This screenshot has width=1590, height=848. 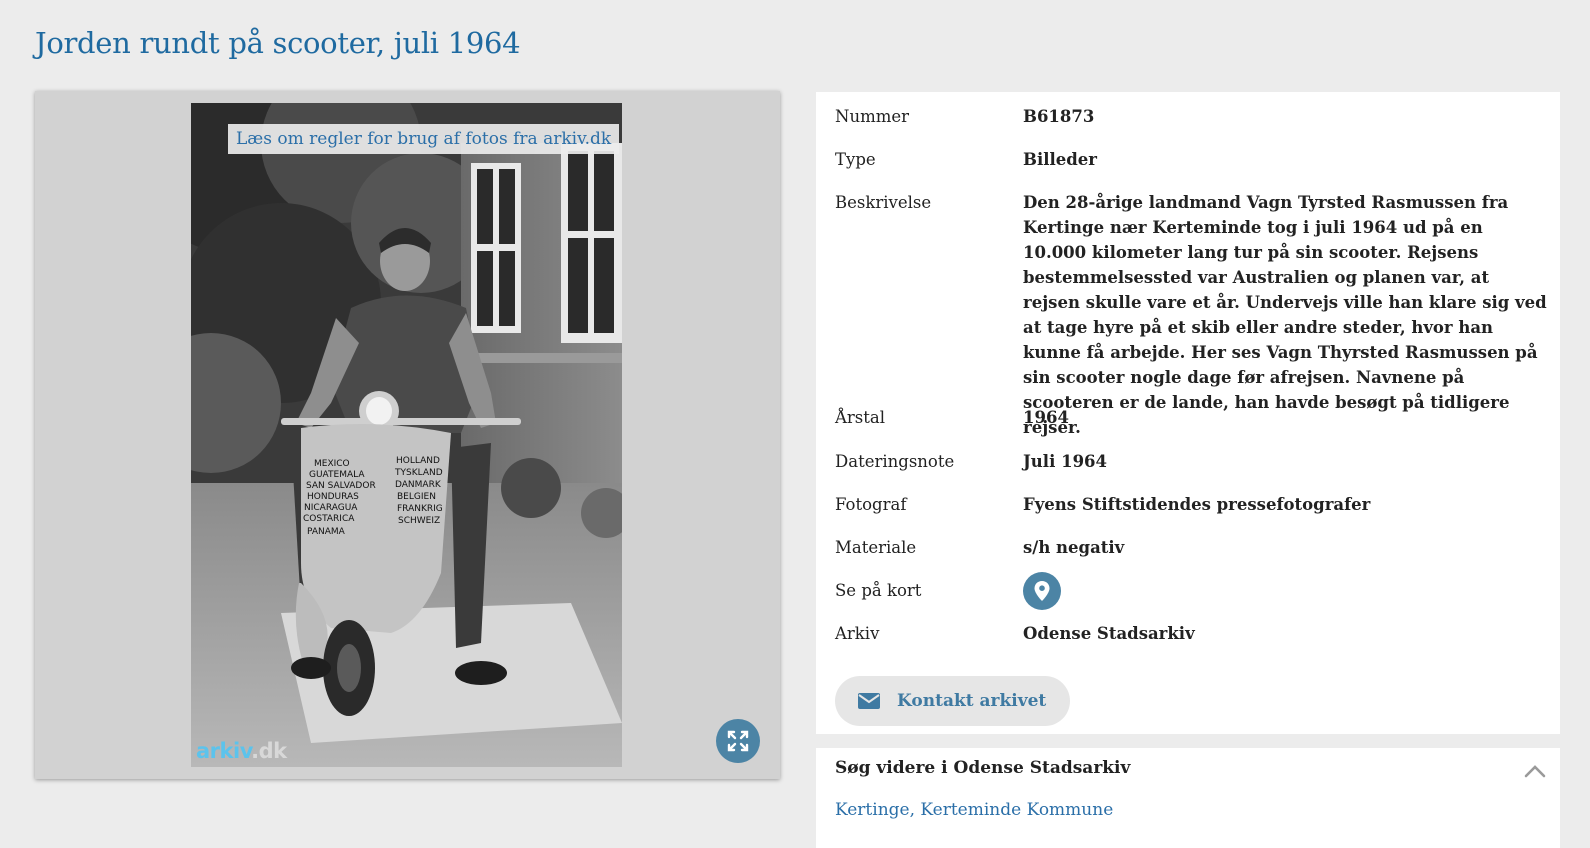 I want to click on arkiv-watermark: arkiv.dk, so click(x=241, y=751).